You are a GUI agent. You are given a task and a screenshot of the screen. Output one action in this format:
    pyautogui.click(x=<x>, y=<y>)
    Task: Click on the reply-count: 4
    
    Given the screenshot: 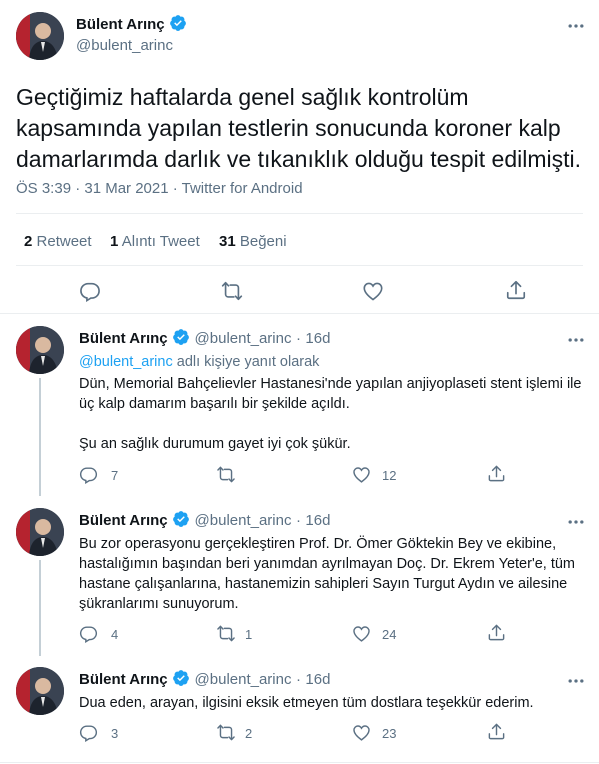 What is the action you would take?
    pyautogui.click(x=115, y=634)
    